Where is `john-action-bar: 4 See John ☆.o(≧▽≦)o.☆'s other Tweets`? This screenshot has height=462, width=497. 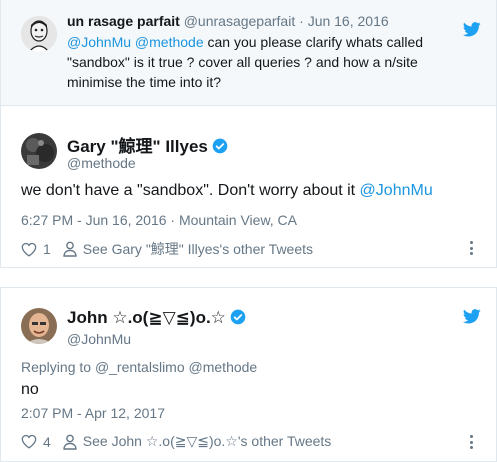
john-action-bar: 4 See John ☆.o(≧▽≦)o.☆'s other Tweets is located at coordinates (176, 441).